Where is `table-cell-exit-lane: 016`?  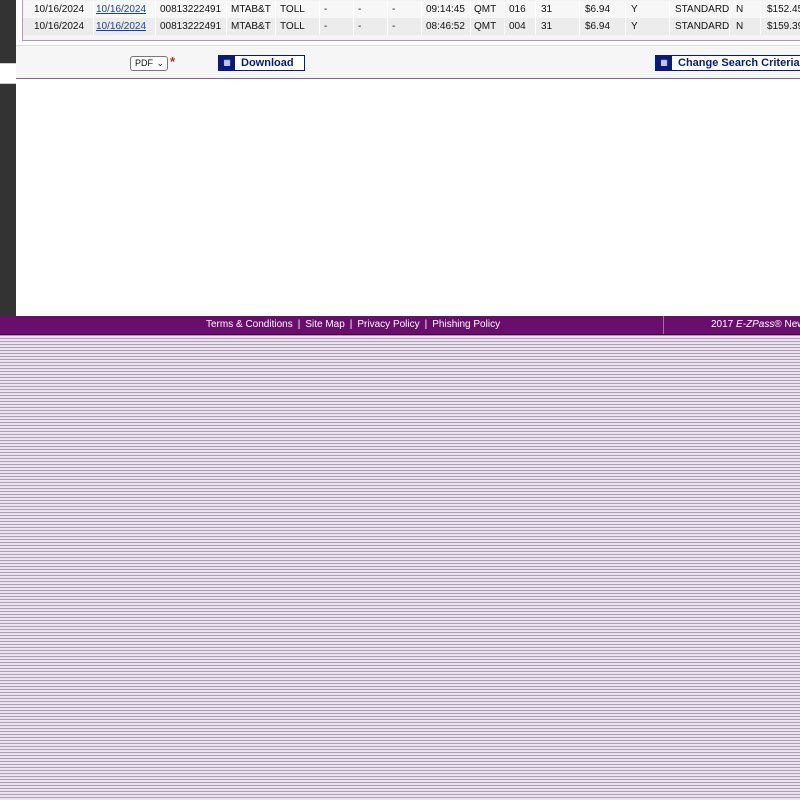 table-cell-exit-lane: 016 is located at coordinates (517, 9).